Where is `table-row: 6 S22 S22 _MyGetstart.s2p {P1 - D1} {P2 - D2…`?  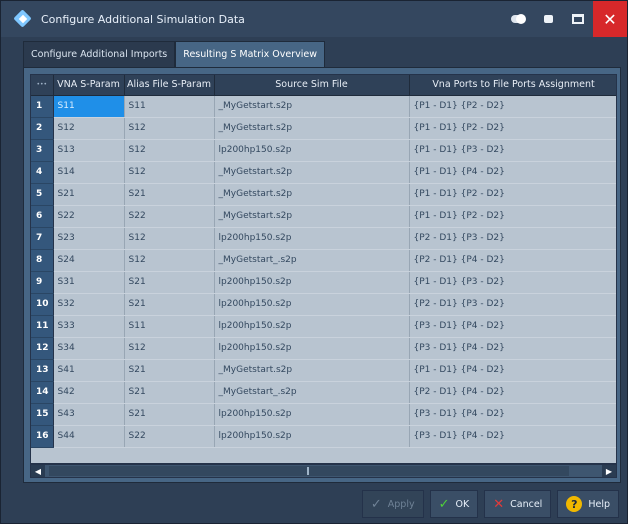
table-row: 6 S22 S22 _MyGetstart.s2p {P1 - D1} {P2 - D2… is located at coordinates (323, 216).